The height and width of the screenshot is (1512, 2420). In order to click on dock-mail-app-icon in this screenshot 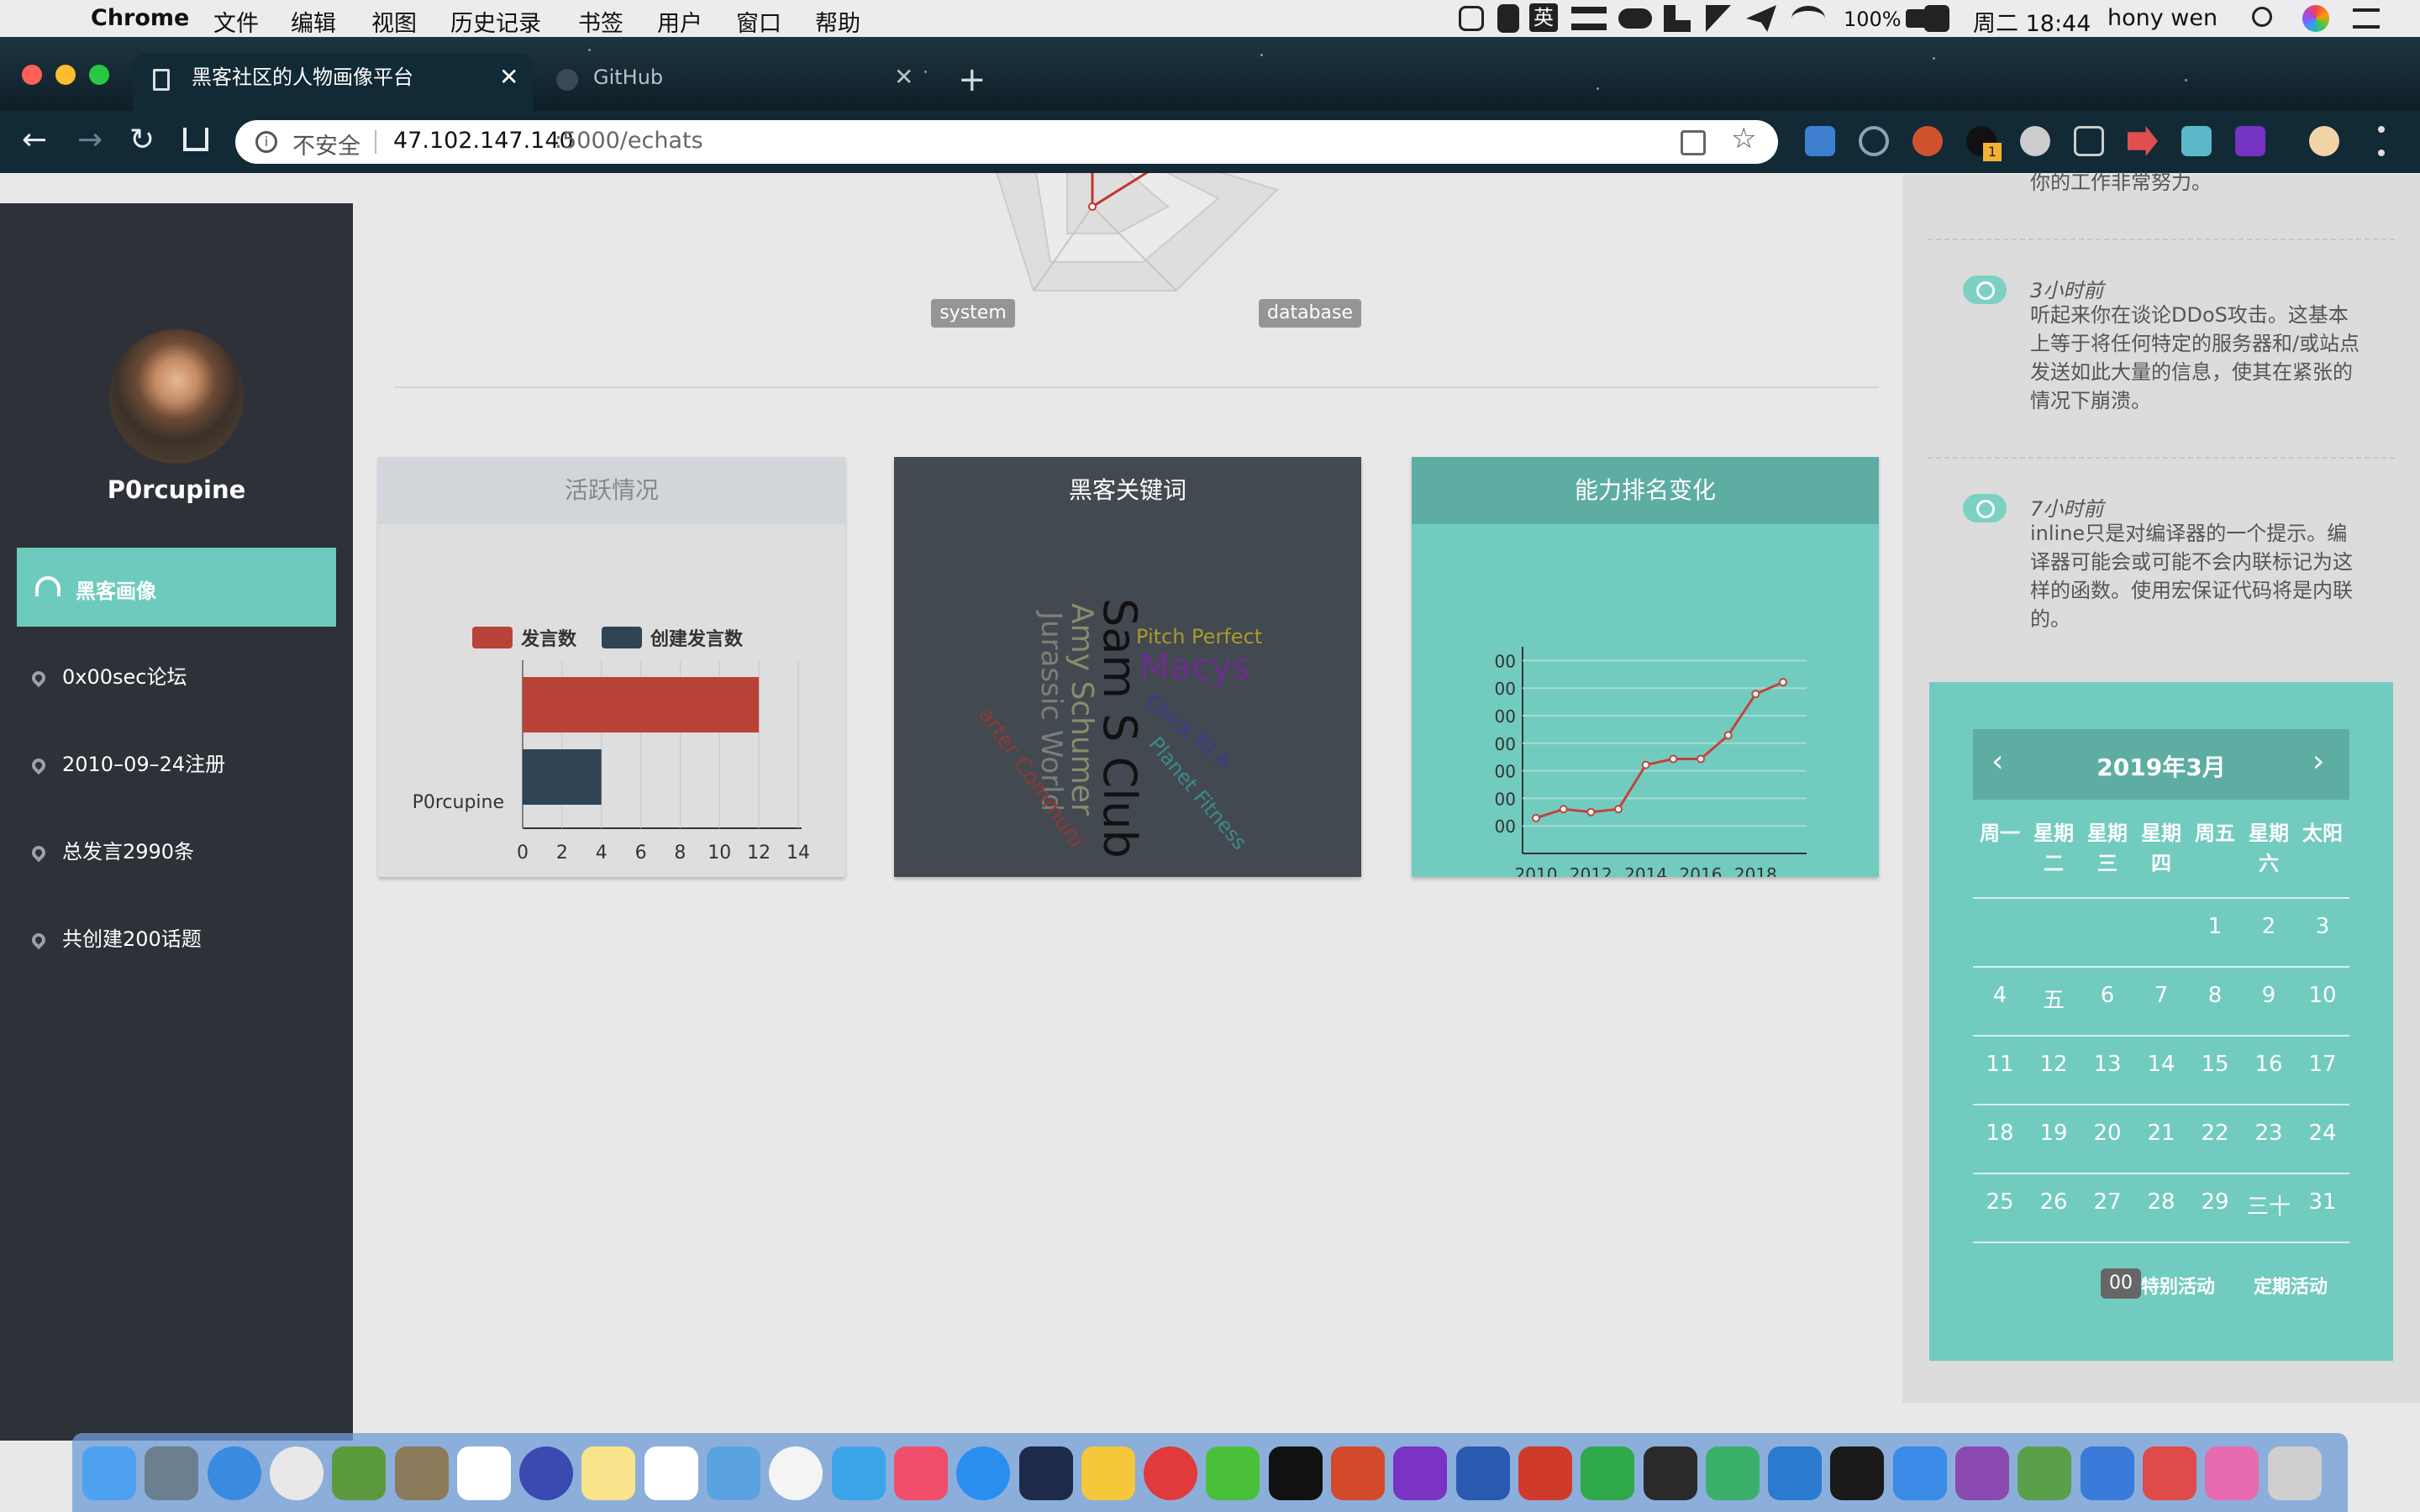, I will do `click(1545, 1473)`.